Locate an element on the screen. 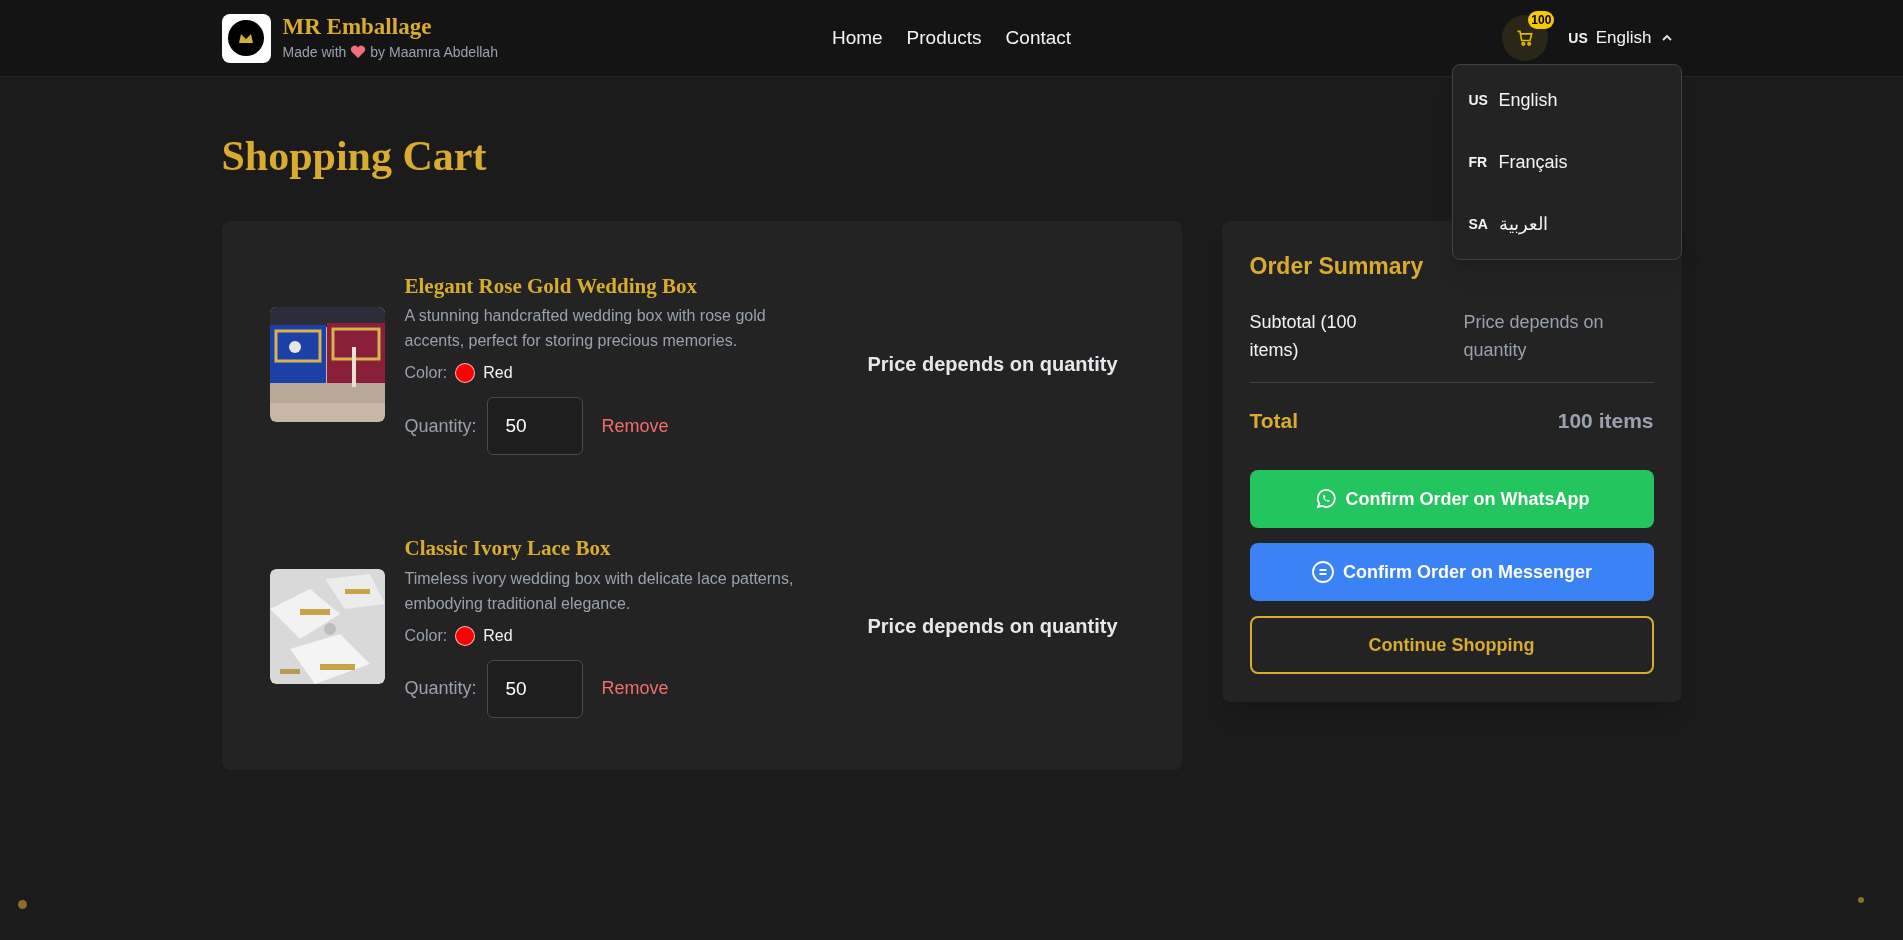  product-name: Elegant Rose Gold Wedding Box is located at coordinates (551, 286).